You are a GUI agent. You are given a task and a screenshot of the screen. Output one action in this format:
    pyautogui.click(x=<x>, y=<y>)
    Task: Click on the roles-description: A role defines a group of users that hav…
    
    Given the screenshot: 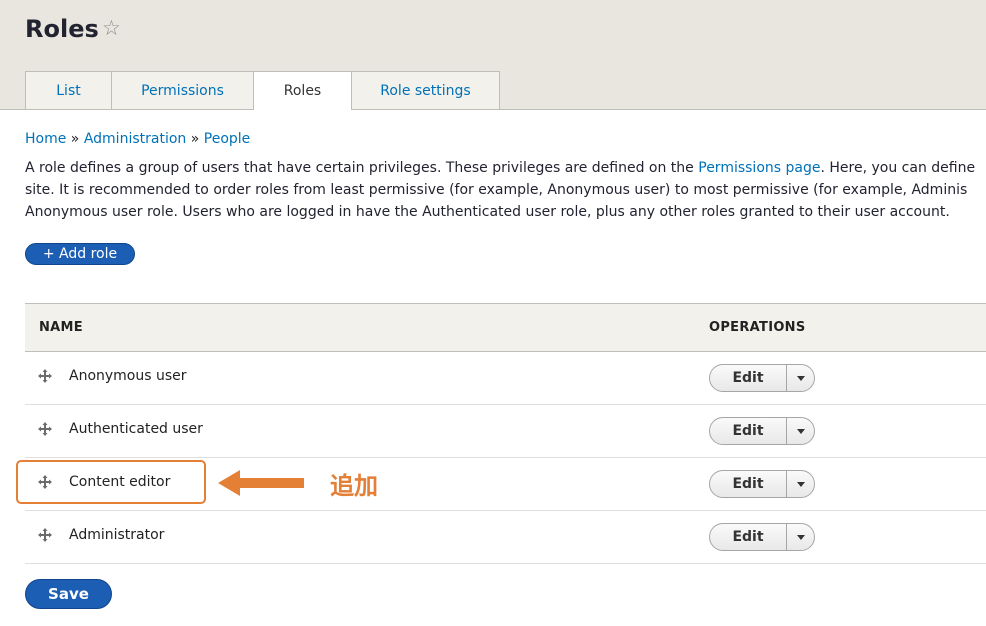 What is the action you would take?
    pyautogui.click(x=505, y=190)
    